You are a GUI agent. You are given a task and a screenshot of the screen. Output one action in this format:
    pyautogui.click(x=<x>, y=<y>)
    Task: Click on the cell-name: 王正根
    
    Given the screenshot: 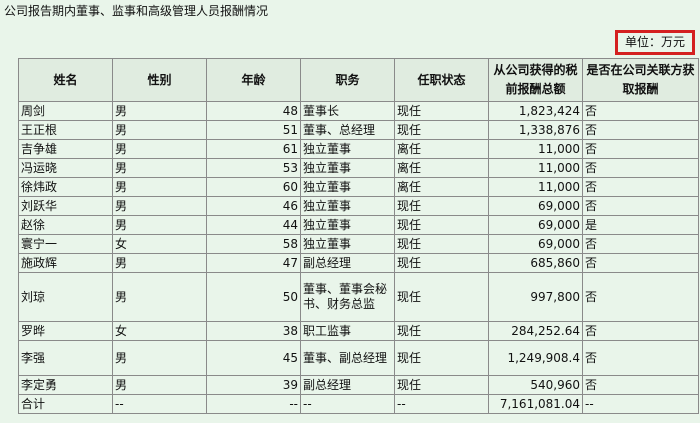 What is the action you would take?
    pyautogui.click(x=65, y=130)
    